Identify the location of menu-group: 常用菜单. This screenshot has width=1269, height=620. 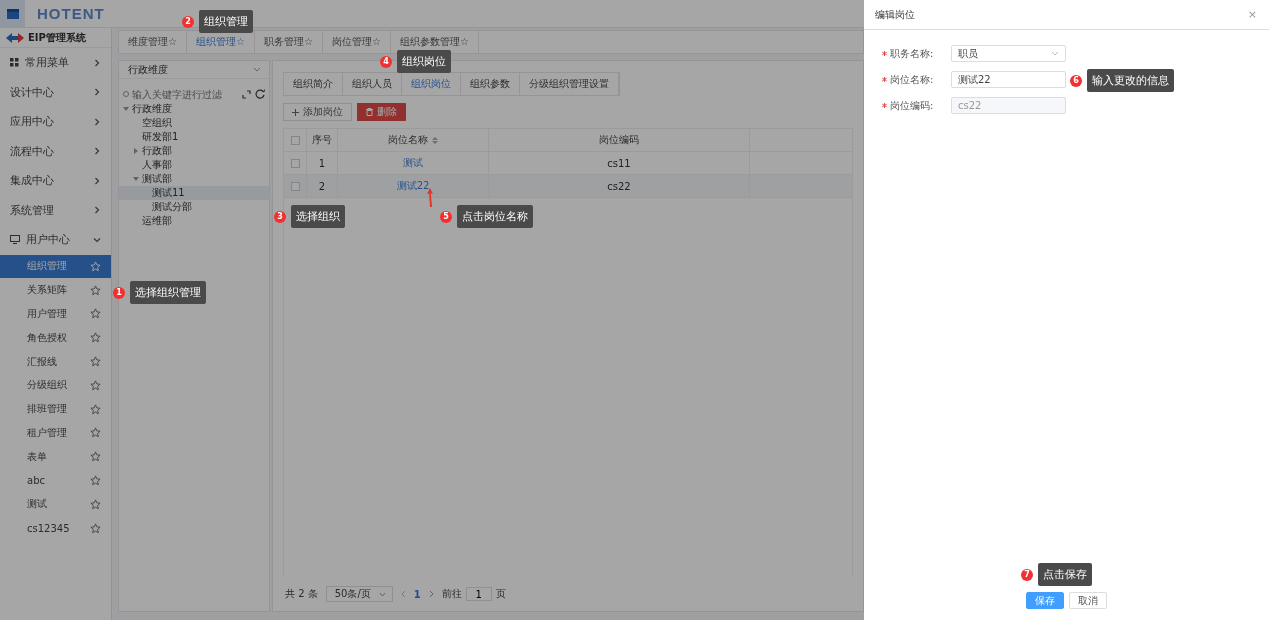
(55, 63).